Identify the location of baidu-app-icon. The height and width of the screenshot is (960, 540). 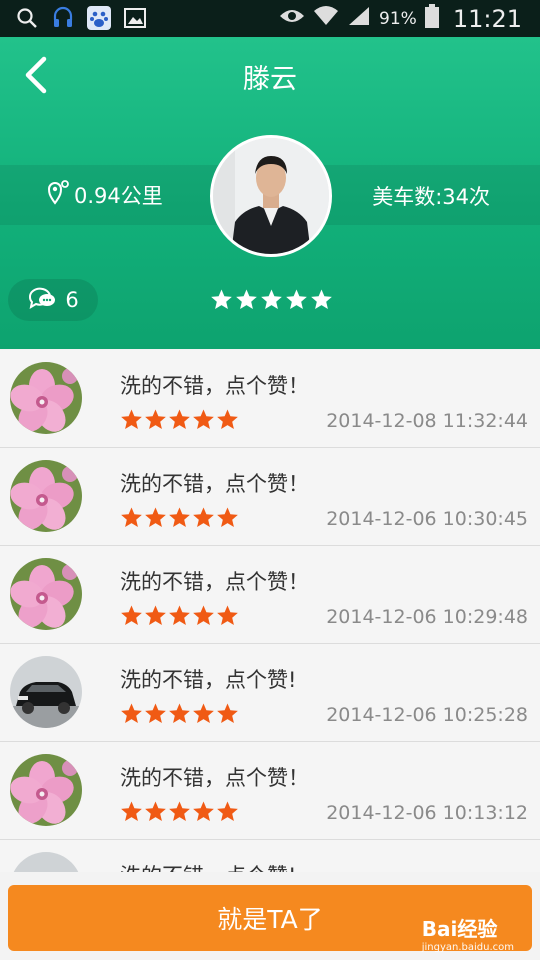
(99, 18).